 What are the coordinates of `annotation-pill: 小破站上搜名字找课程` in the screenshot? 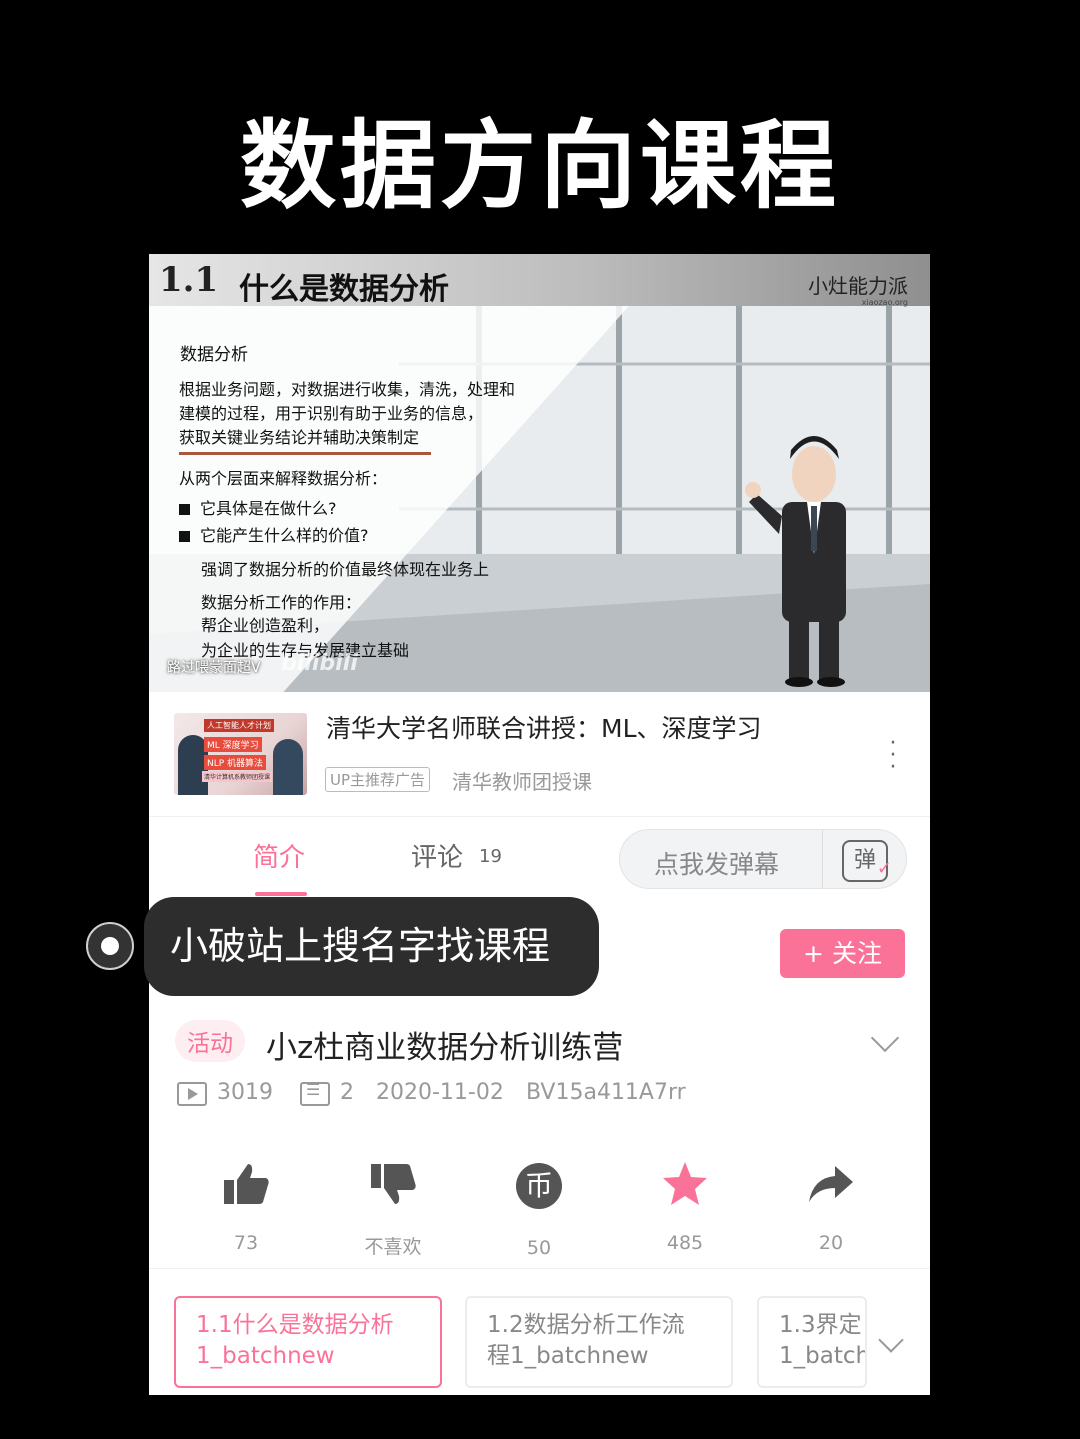 It's located at (371, 946).